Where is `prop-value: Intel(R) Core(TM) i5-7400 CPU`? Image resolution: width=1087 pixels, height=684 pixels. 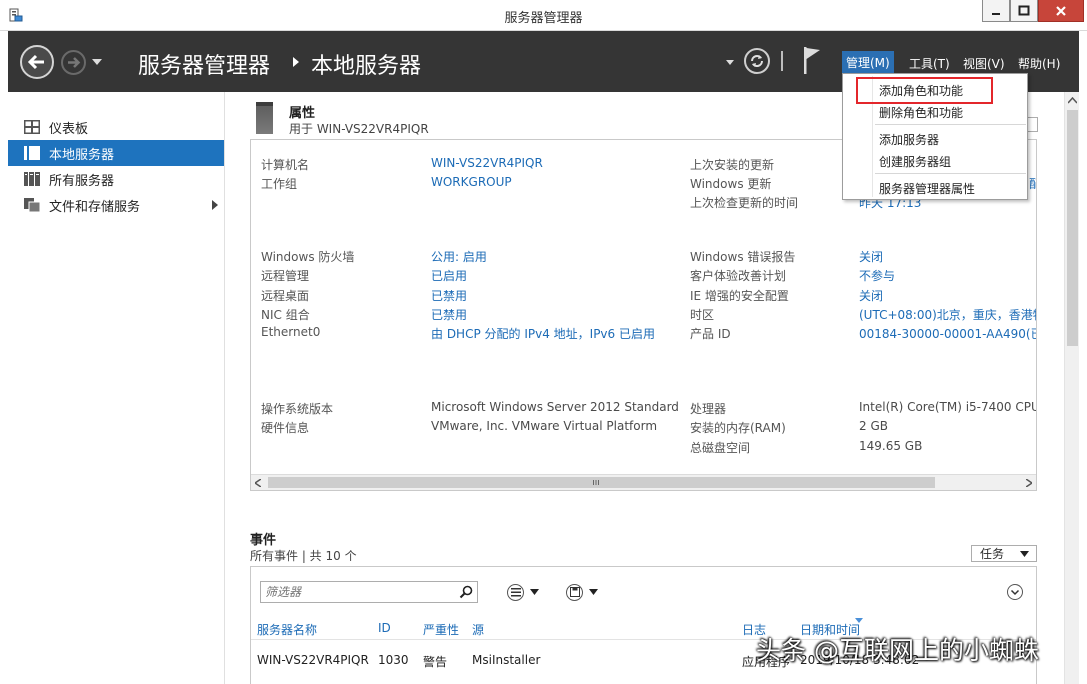
prop-value: Intel(R) Core(TM) i5-7400 CPU is located at coordinates (948, 407).